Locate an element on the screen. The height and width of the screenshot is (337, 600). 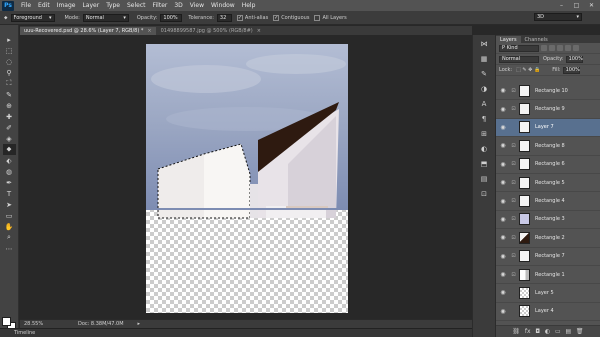
adjustment-layer-icon: ◐ is located at coordinates (547, 331).